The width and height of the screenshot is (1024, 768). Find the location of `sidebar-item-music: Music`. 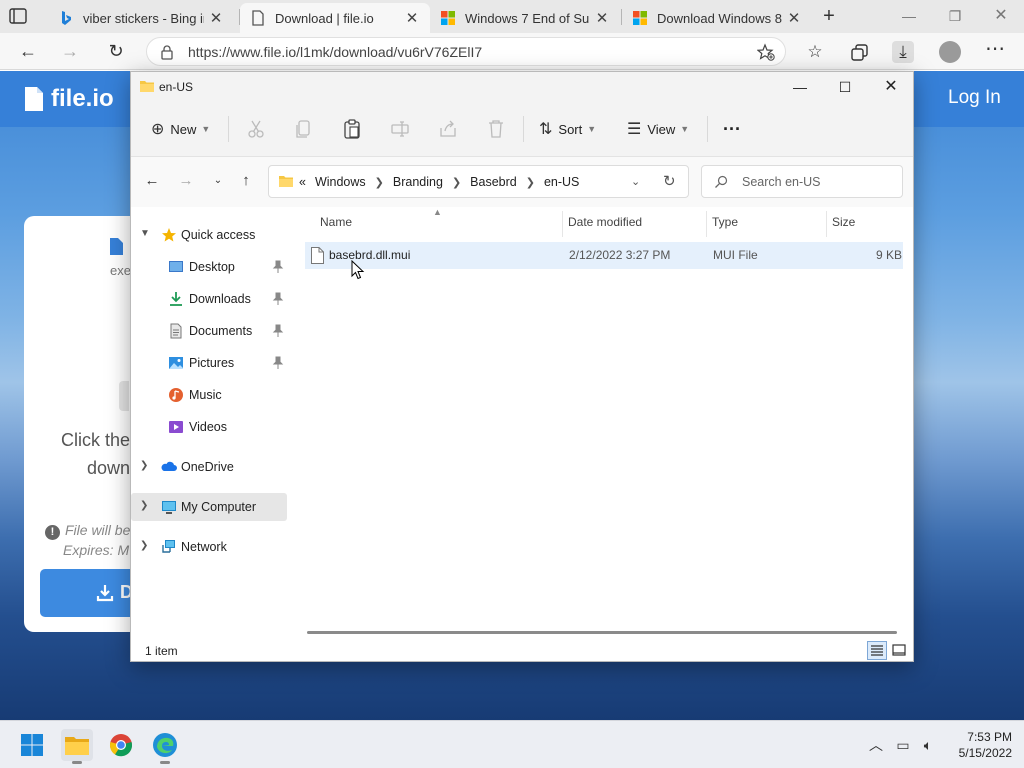

sidebar-item-music: Music is located at coordinates (209, 395).